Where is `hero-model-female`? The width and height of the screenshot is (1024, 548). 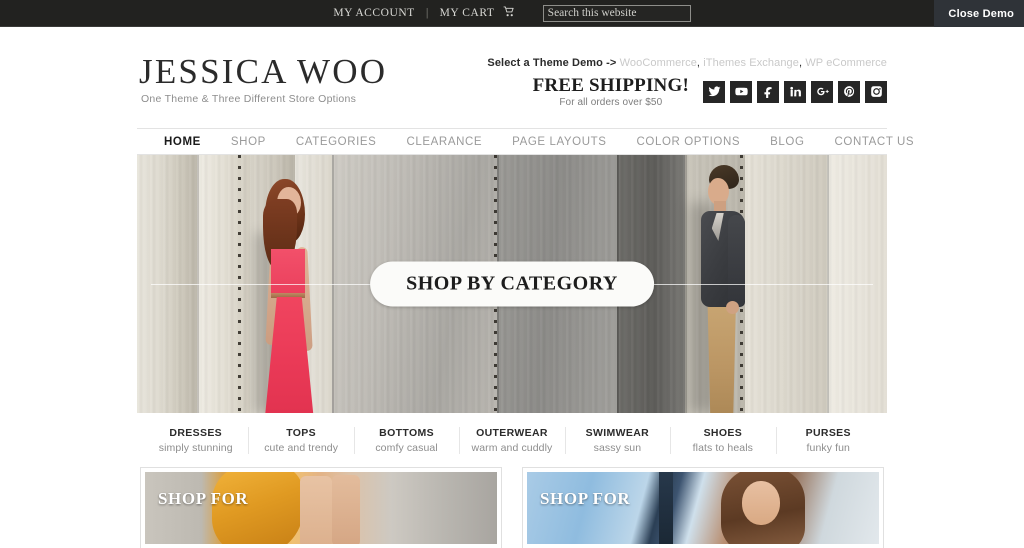
hero-model-female is located at coordinates (286, 293).